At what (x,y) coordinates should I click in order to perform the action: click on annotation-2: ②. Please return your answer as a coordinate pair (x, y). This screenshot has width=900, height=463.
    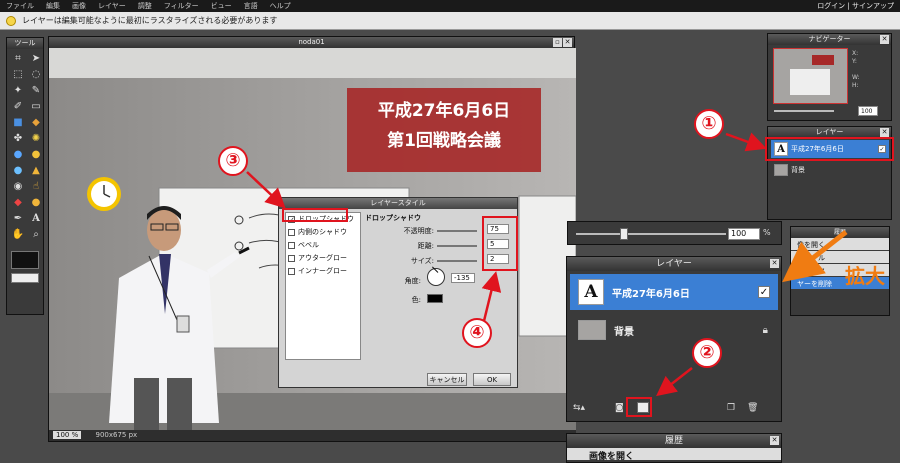
    Looking at the image, I should click on (707, 353).